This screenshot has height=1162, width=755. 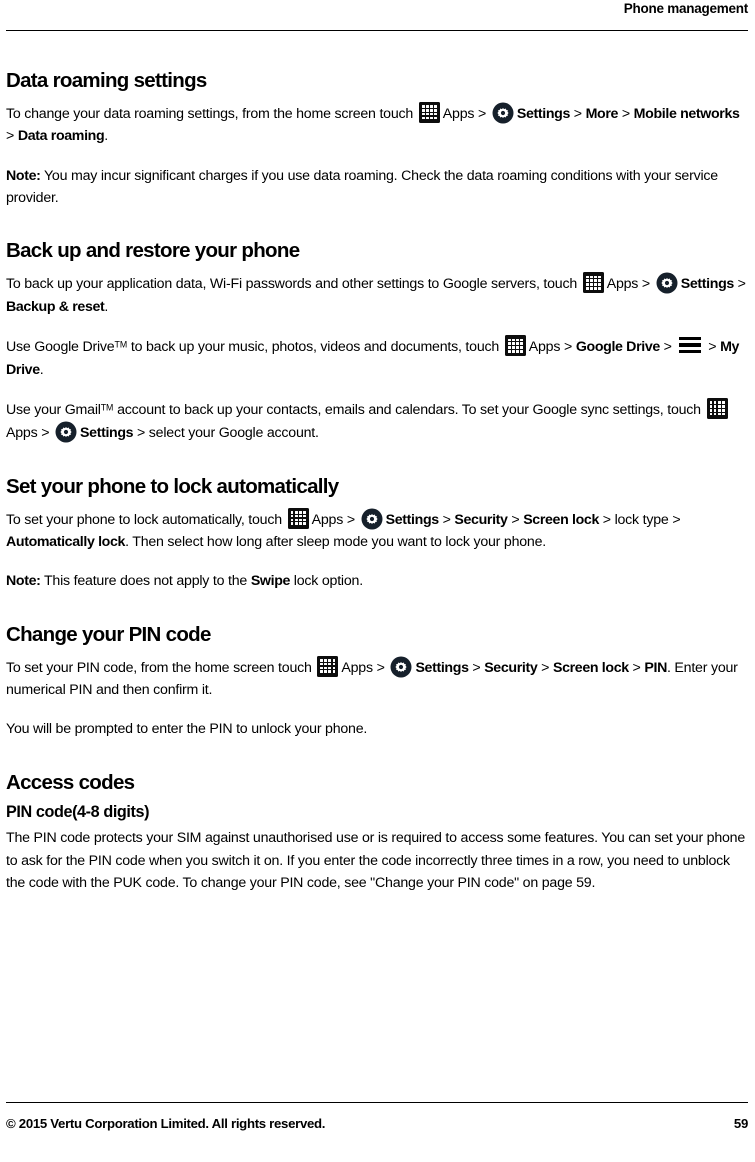 What do you see at coordinates (641, 519) in the screenshot?
I see `body-text: lock type` at bounding box center [641, 519].